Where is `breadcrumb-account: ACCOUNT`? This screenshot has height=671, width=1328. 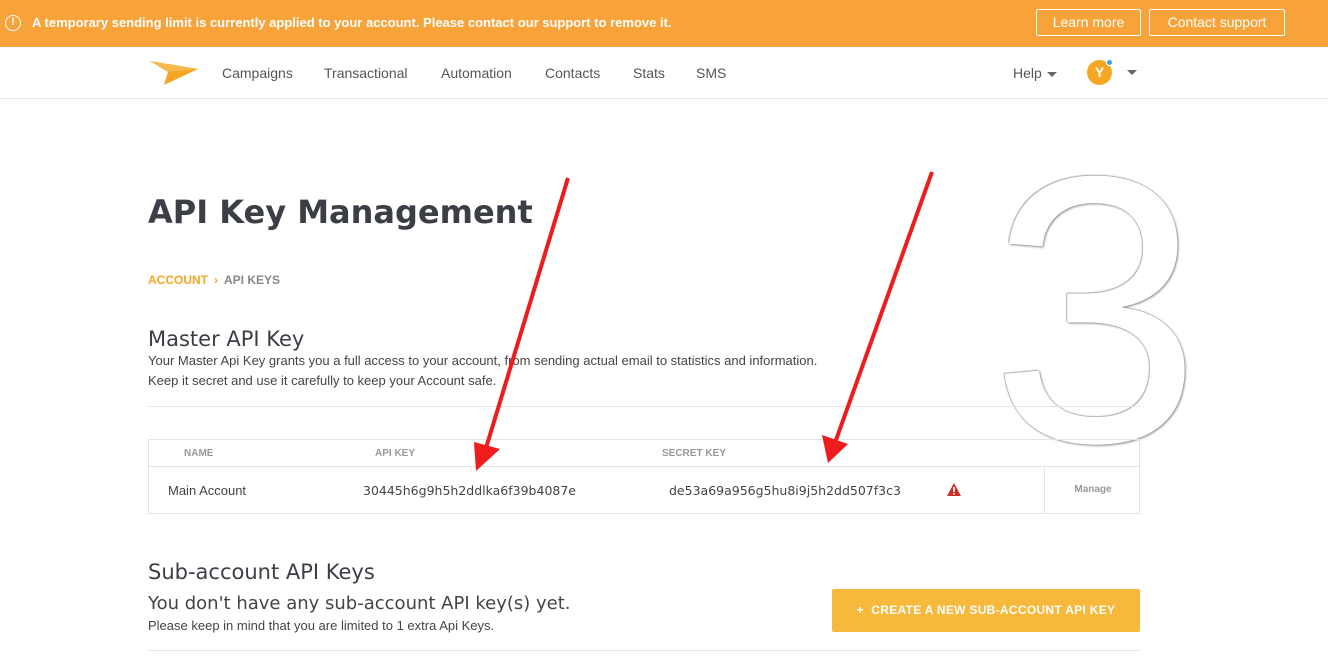
breadcrumb-account: ACCOUNT is located at coordinates (178, 280).